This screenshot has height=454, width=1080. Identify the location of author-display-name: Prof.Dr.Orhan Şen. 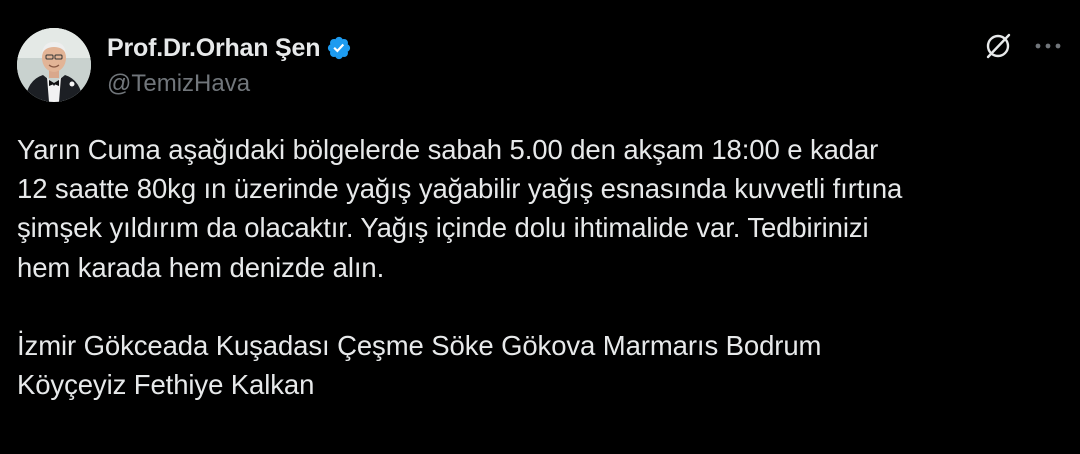
(214, 48).